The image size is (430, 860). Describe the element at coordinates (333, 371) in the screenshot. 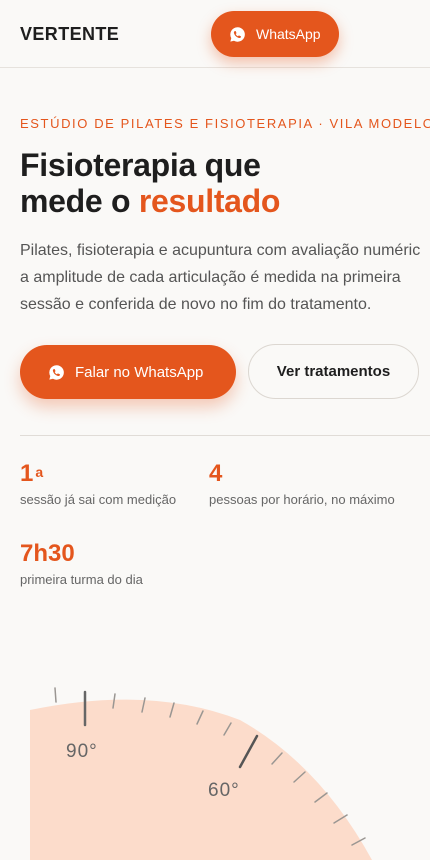

I see `treatments-button: Ver tratamentos` at that location.